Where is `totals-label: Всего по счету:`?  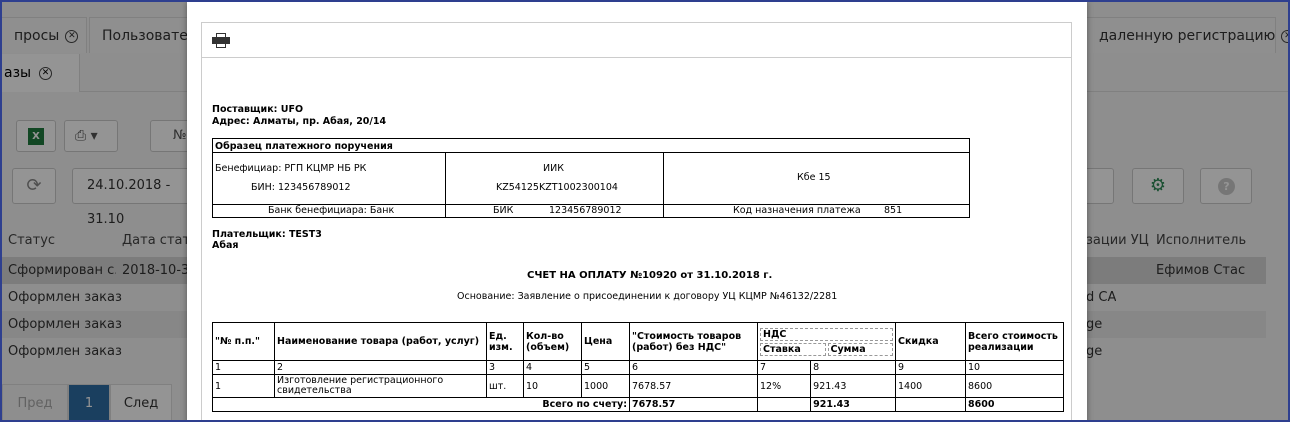
totals-label: Всего по счету: is located at coordinates (421, 404).